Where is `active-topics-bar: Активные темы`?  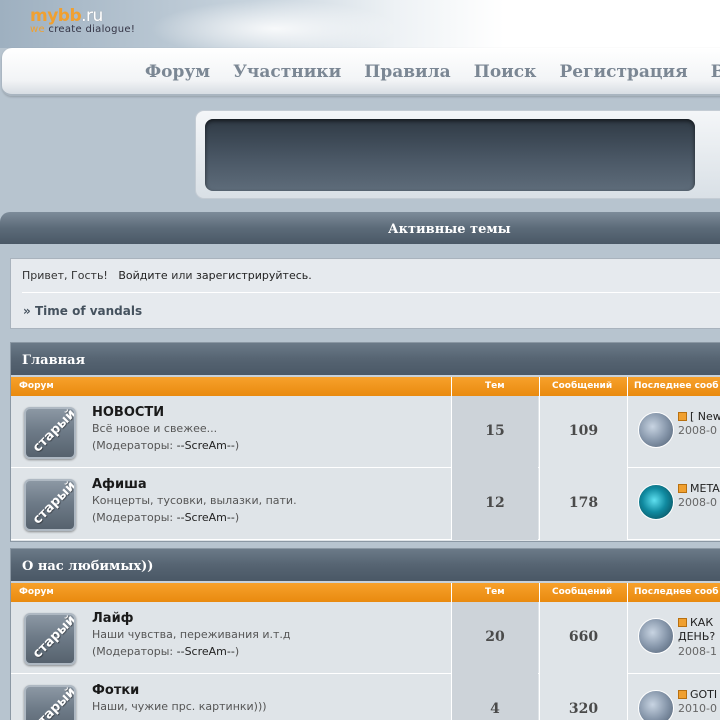
active-topics-bar: Активные темы is located at coordinates (360, 229).